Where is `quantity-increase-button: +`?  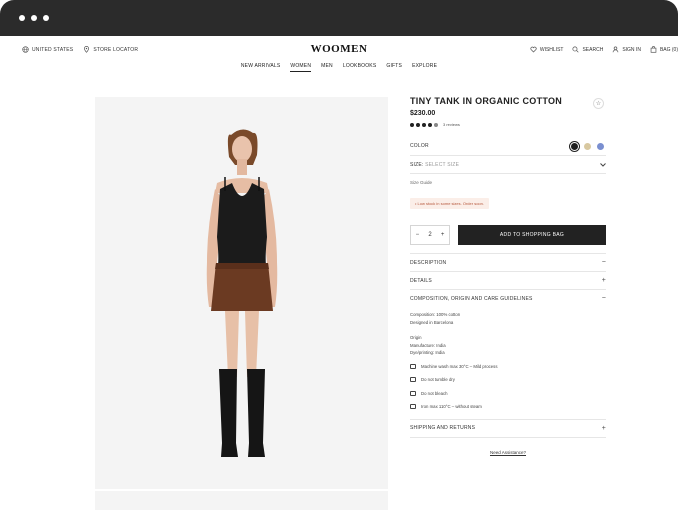
quantity-increase-button: + is located at coordinates (443, 235).